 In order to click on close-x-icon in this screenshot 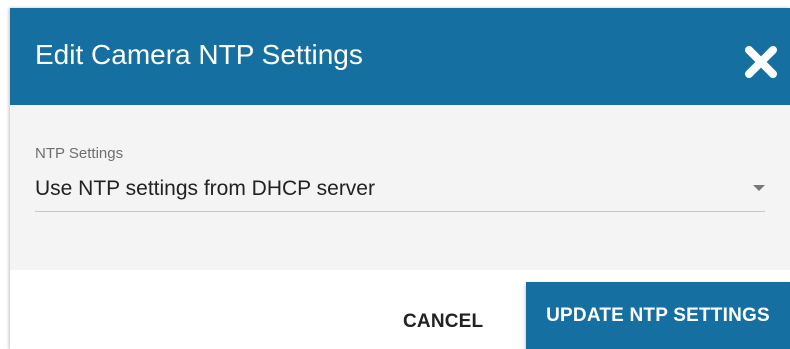, I will do `click(761, 62)`.